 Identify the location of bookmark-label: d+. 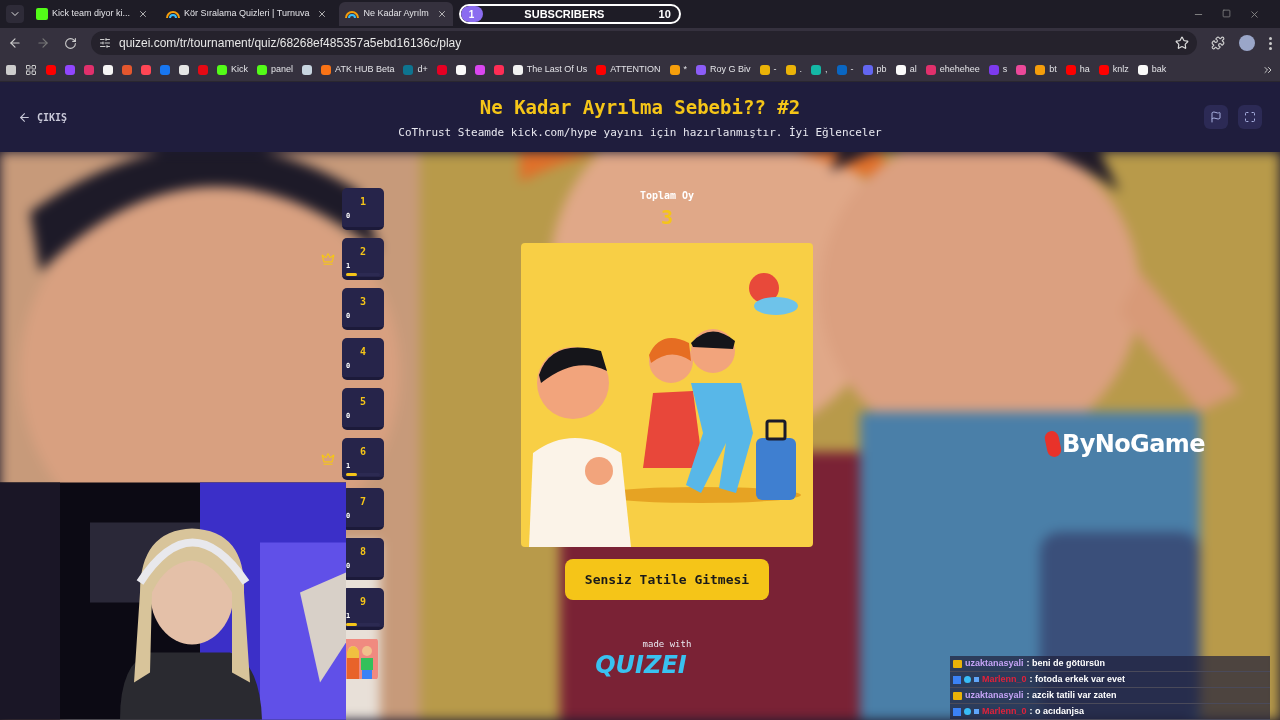
(422, 69).